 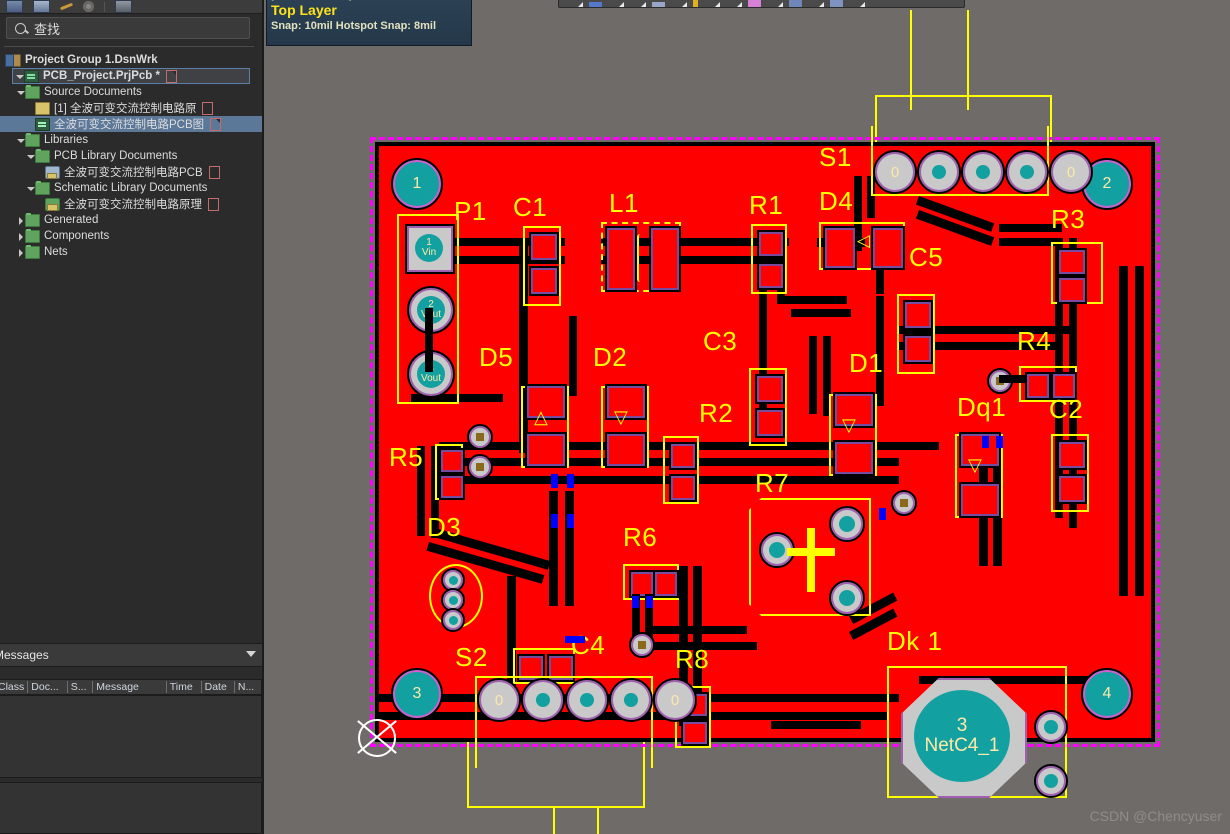 What do you see at coordinates (131, 204) in the screenshot?
I see `tree-item-8: 全波可变交流控制电路原理` at bounding box center [131, 204].